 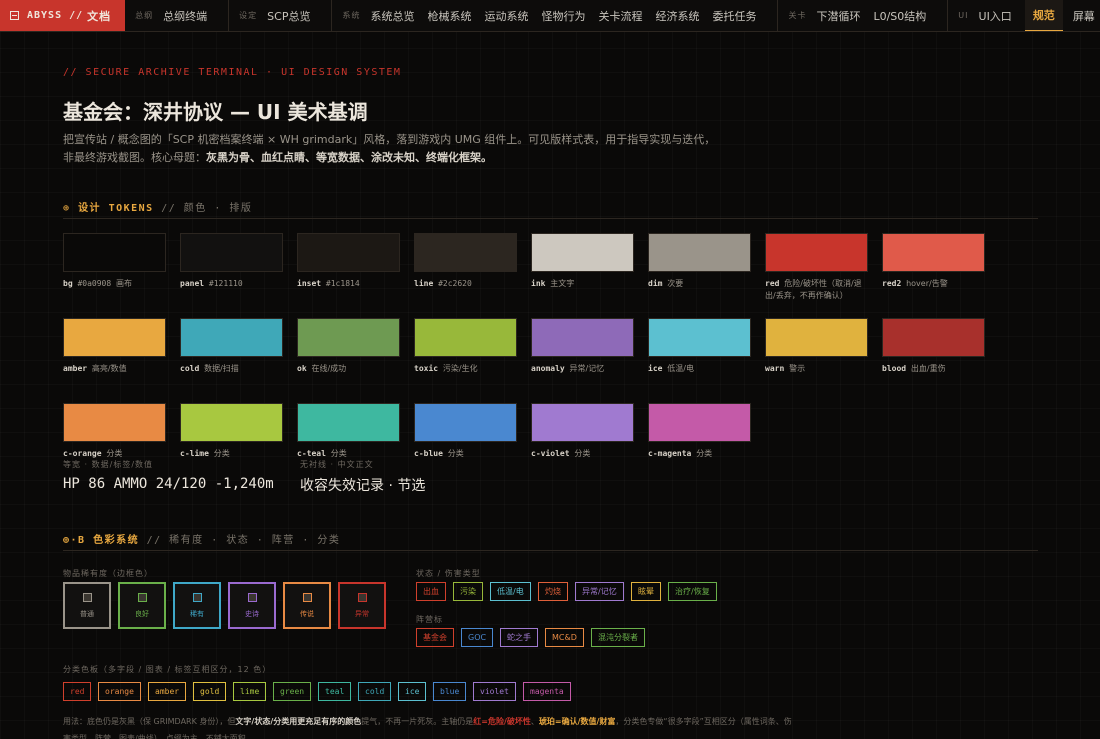 I want to click on swatch-c-blue: c-blue 分类, so click(x=465, y=431).